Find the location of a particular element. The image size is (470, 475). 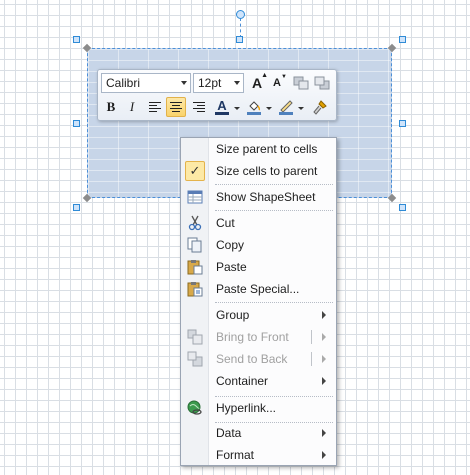

send-backward-button is located at coordinates (322, 83).